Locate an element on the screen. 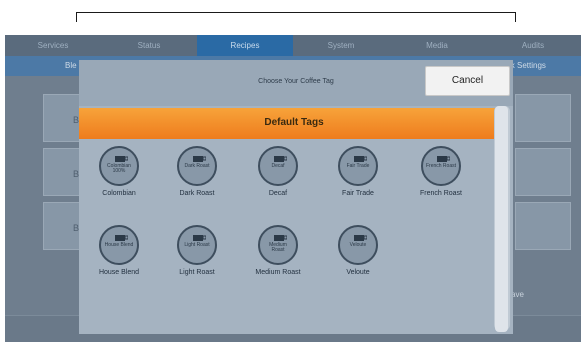 Image resolution: width=581 pixels, height=347 pixels. tag-badge: Fair Trade is located at coordinates (358, 166).